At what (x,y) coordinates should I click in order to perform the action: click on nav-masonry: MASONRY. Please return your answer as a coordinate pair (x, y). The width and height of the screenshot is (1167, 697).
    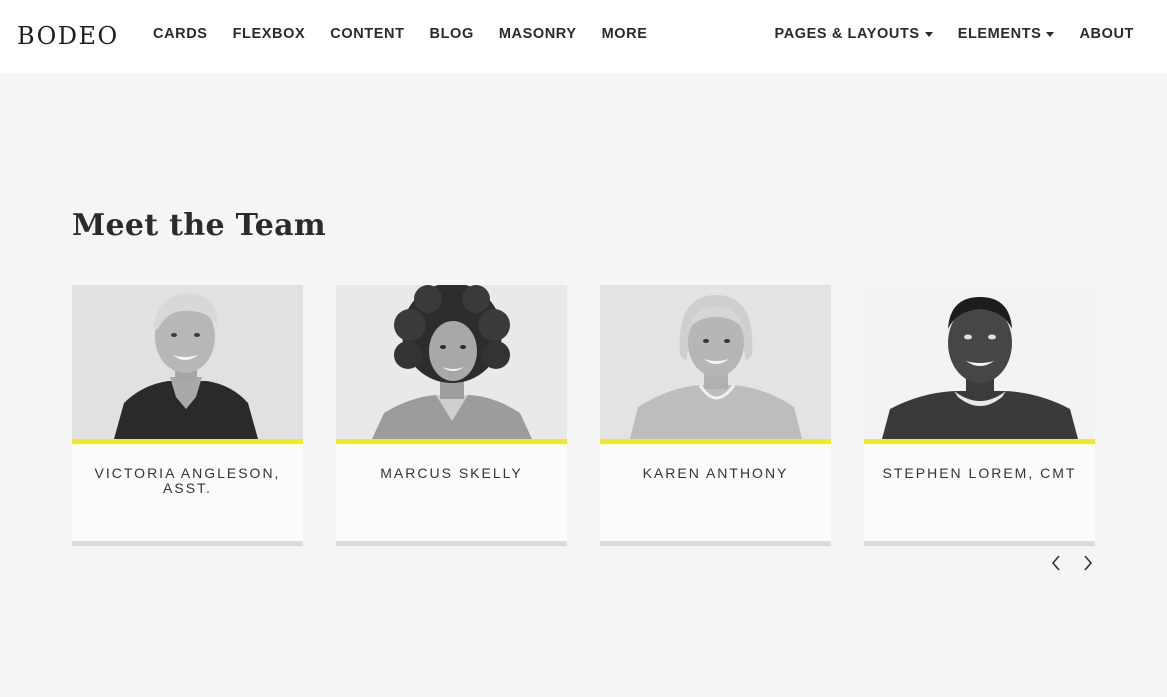
    Looking at the image, I should click on (538, 34).